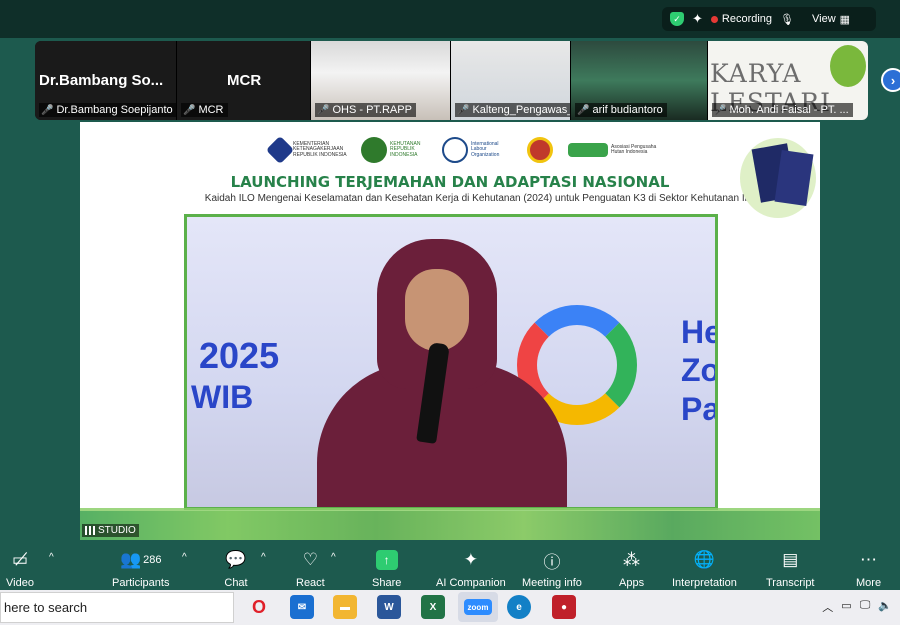  I want to click on zoom-icon: zoom, so click(478, 607).